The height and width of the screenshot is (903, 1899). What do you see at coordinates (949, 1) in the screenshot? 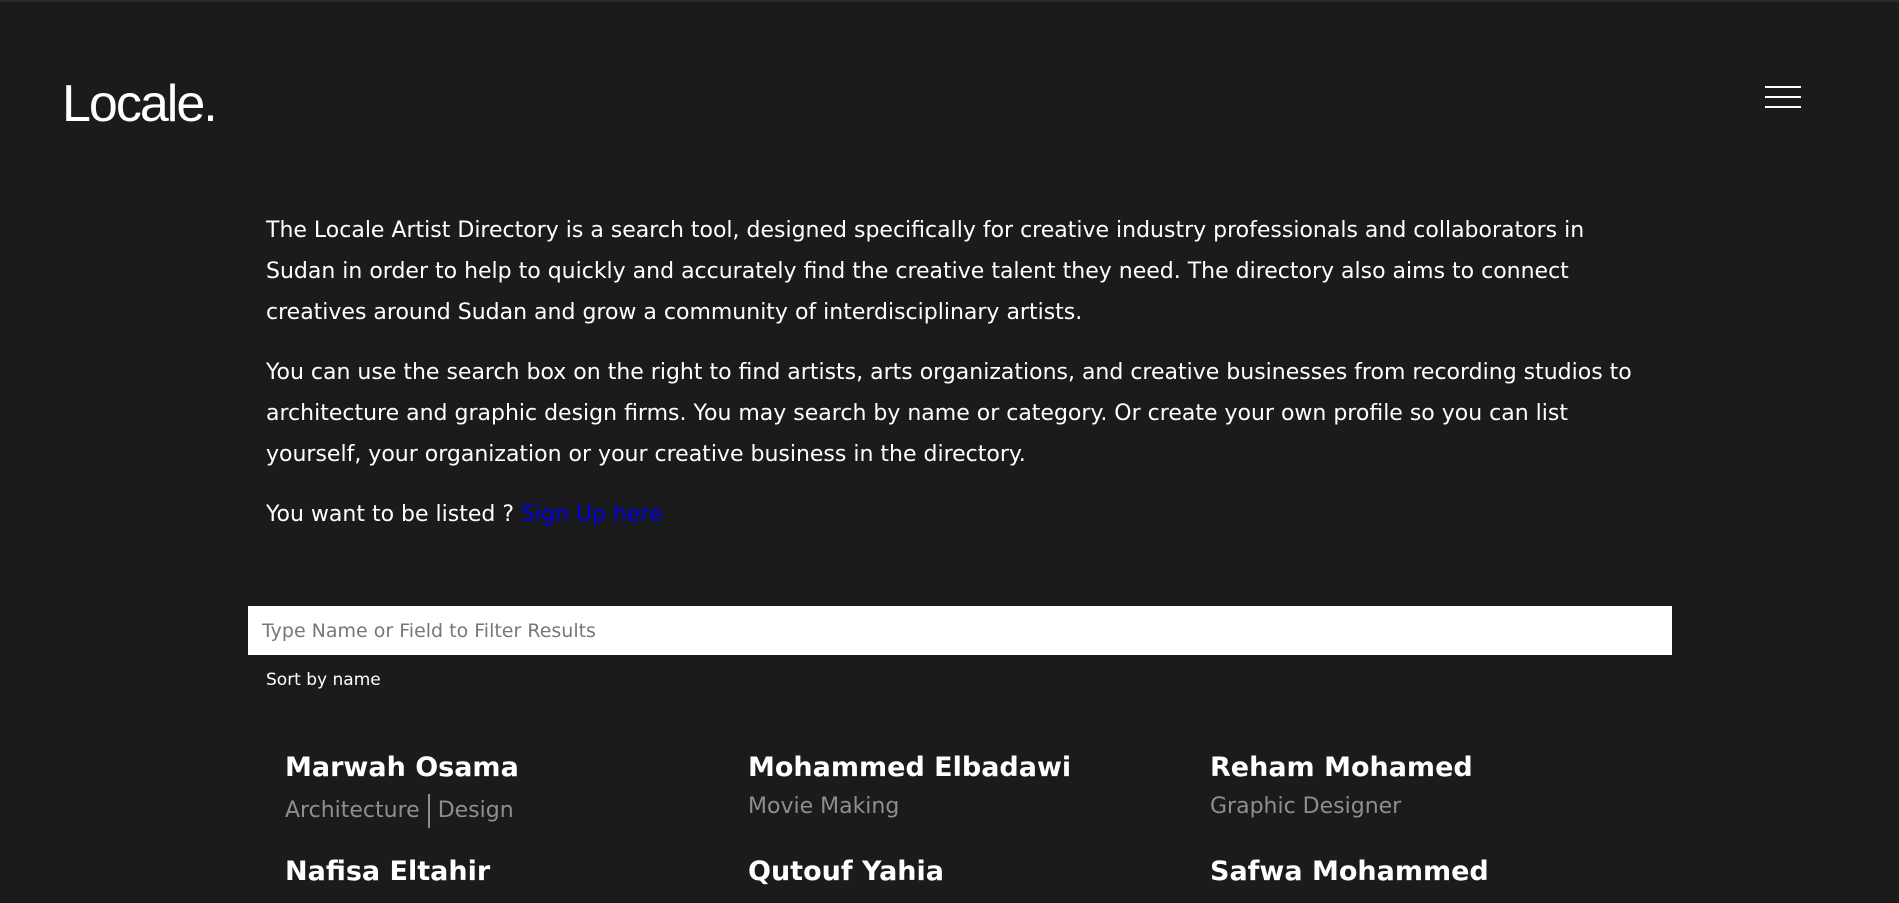
I see `top-border` at bounding box center [949, 1].